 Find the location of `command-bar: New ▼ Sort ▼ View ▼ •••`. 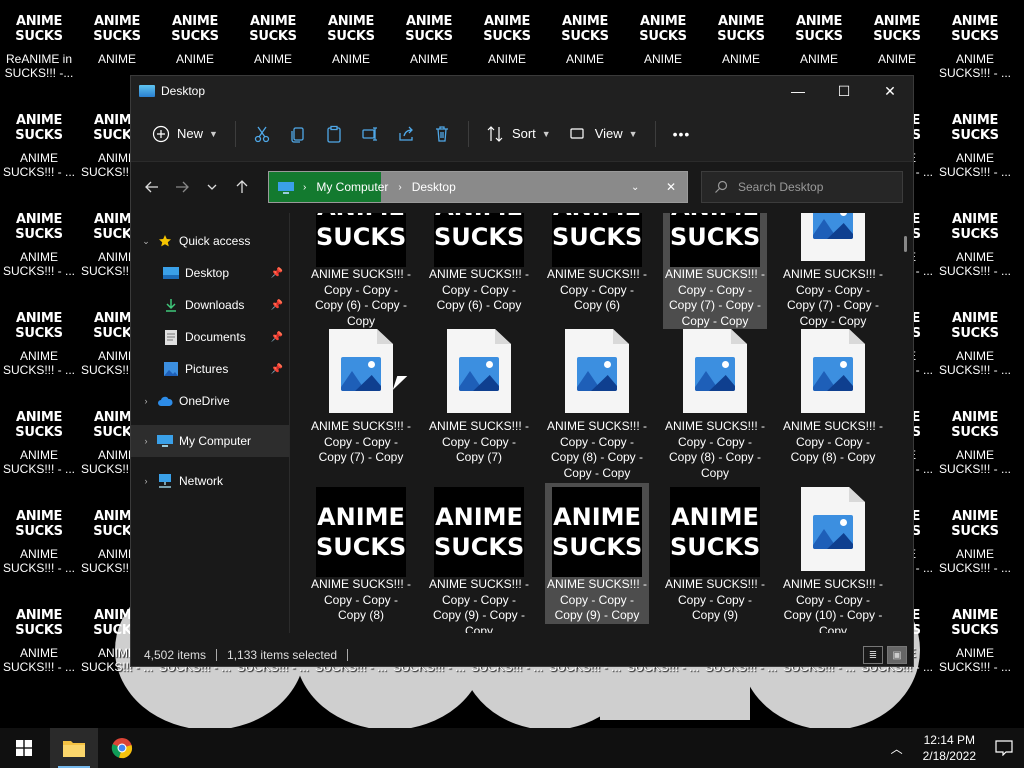

command-bar: New ▼ Sort ▼ View ▼ ••• is located at coordinates (522, 134).